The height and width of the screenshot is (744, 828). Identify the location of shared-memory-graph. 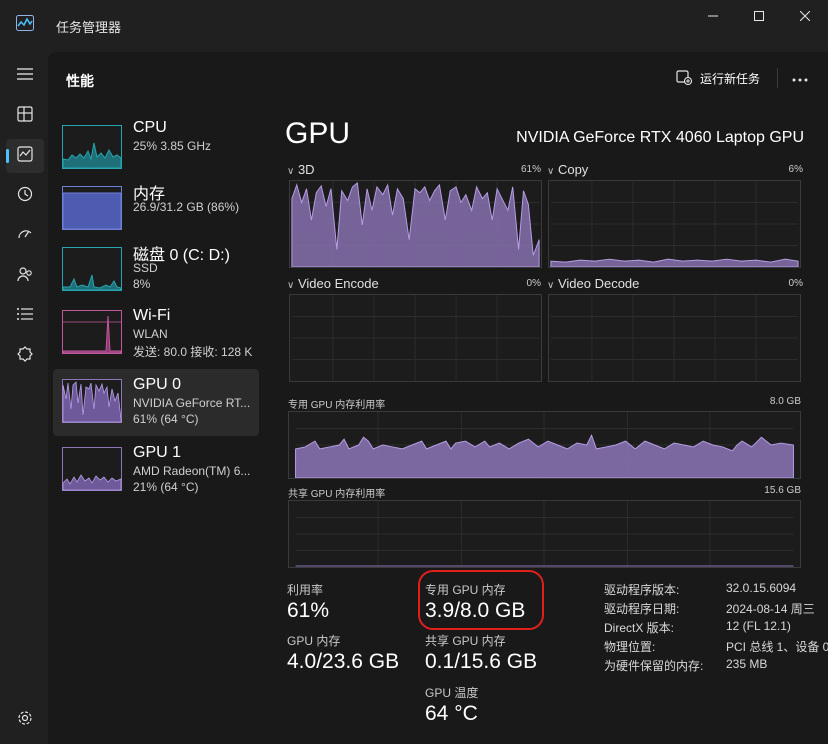
(544, 534).